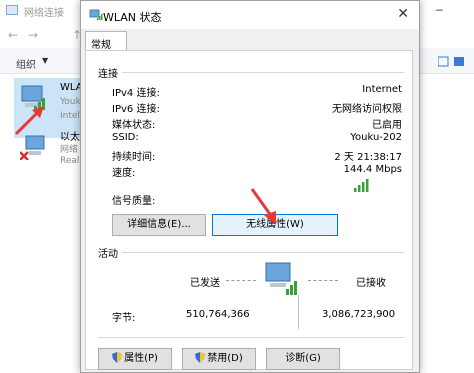 The width and height of the screenshot is (474, 373). I want to click on received-label: 已接收, so click(371, 283).